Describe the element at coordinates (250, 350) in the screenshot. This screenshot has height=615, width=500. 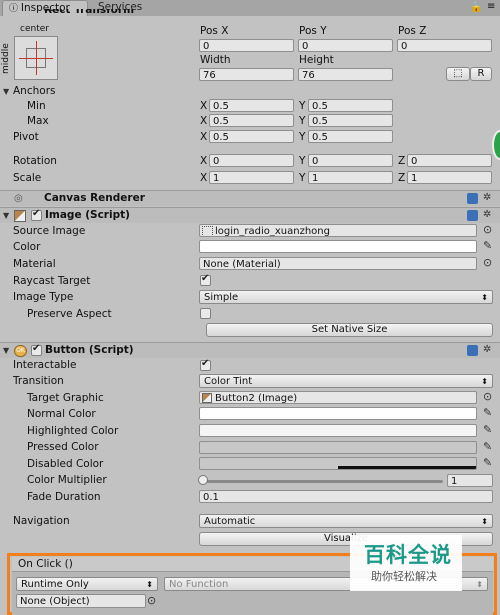
I see `button-component-header: ▼ OK Button (Script) ✲` at that location.